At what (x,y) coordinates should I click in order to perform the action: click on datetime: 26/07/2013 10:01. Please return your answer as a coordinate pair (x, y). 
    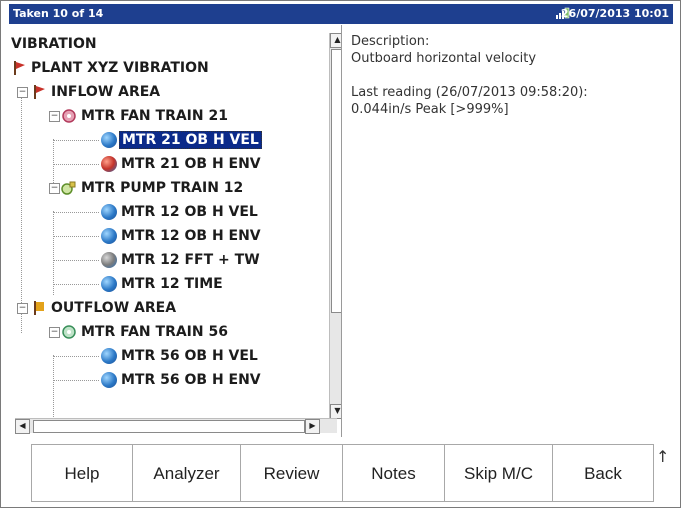
    Looking at the image, I should click on (614, 13).